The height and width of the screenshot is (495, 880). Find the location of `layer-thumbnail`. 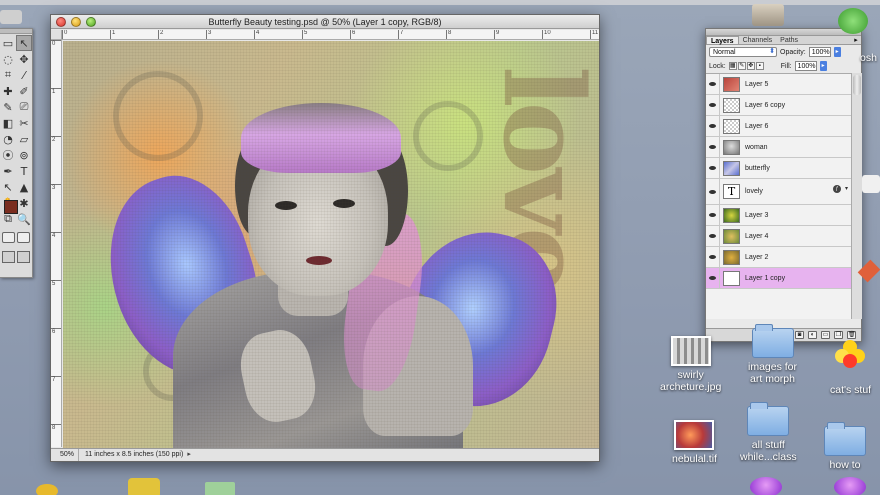

layer-thumbnail is located at coordinates (731, 168).